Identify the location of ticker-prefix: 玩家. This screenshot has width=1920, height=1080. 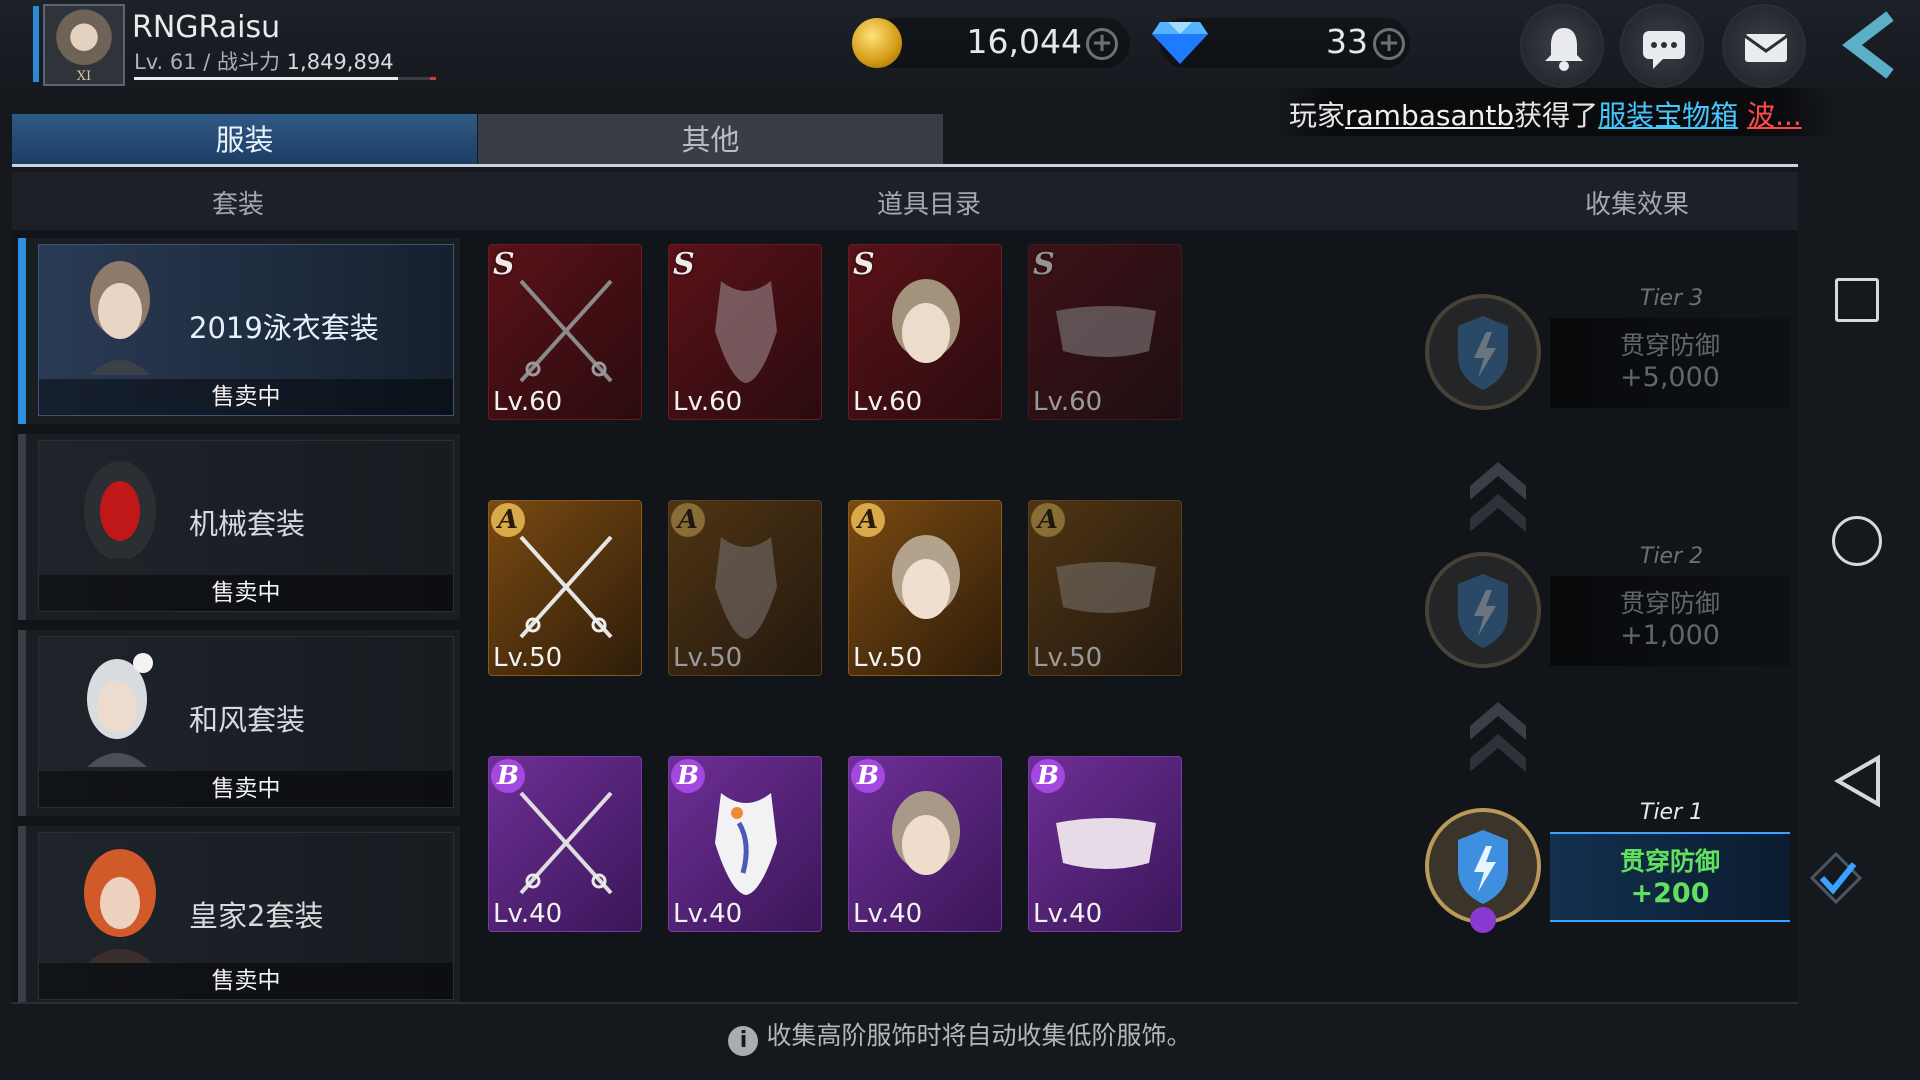
(1317, 115).